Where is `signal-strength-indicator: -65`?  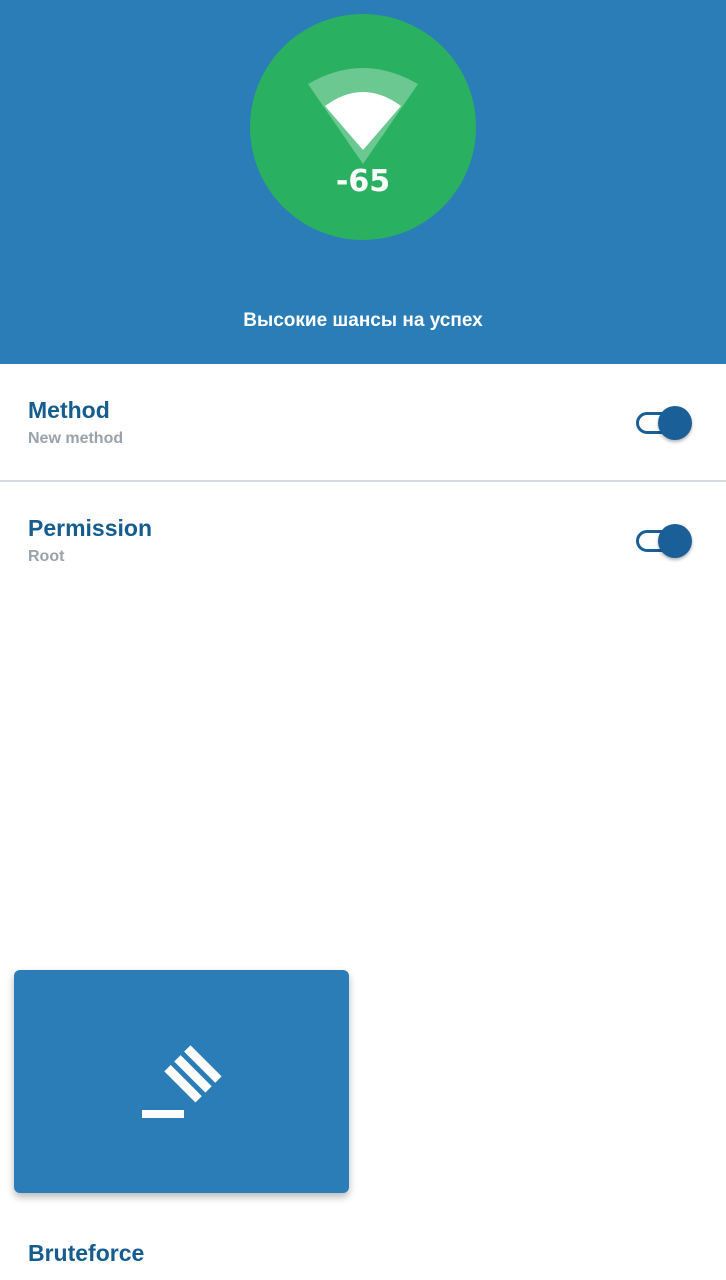 signal-strength-indicator: -65 is located at coordinates (363, 127).